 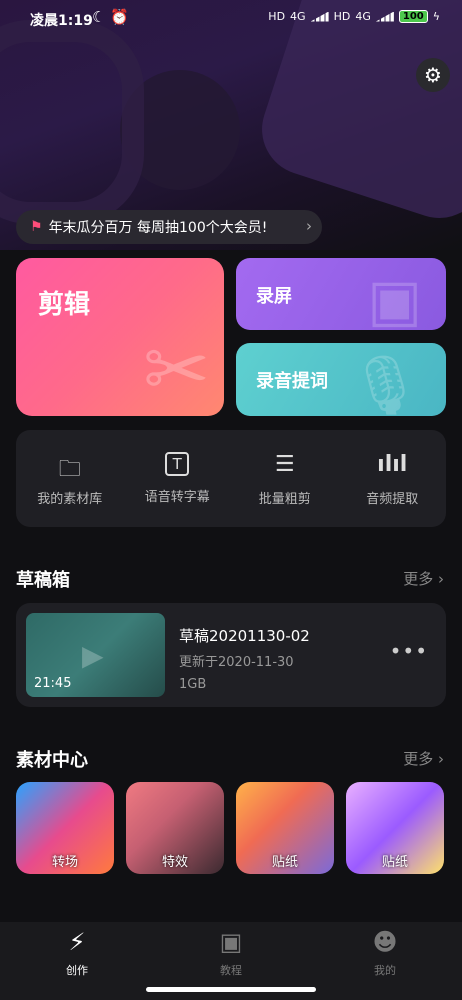 What do you see at coordinates (177, 497) in the screenshot?
I see `tool-label: 语音转字幕` at bounding box center [177, 497].